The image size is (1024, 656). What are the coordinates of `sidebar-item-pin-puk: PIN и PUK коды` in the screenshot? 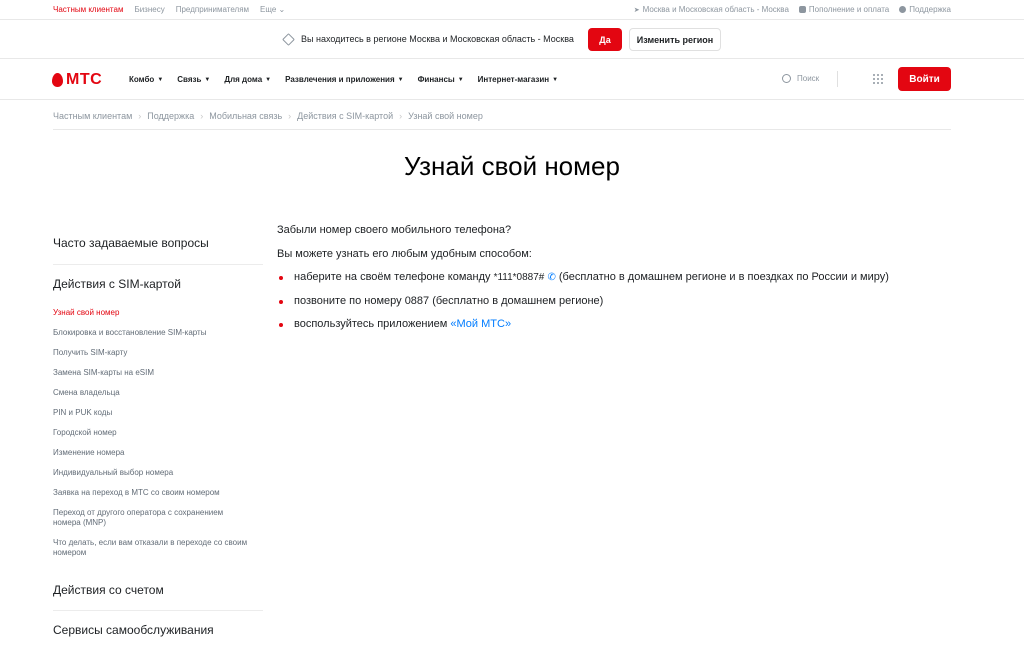 It's located at (158, 413).